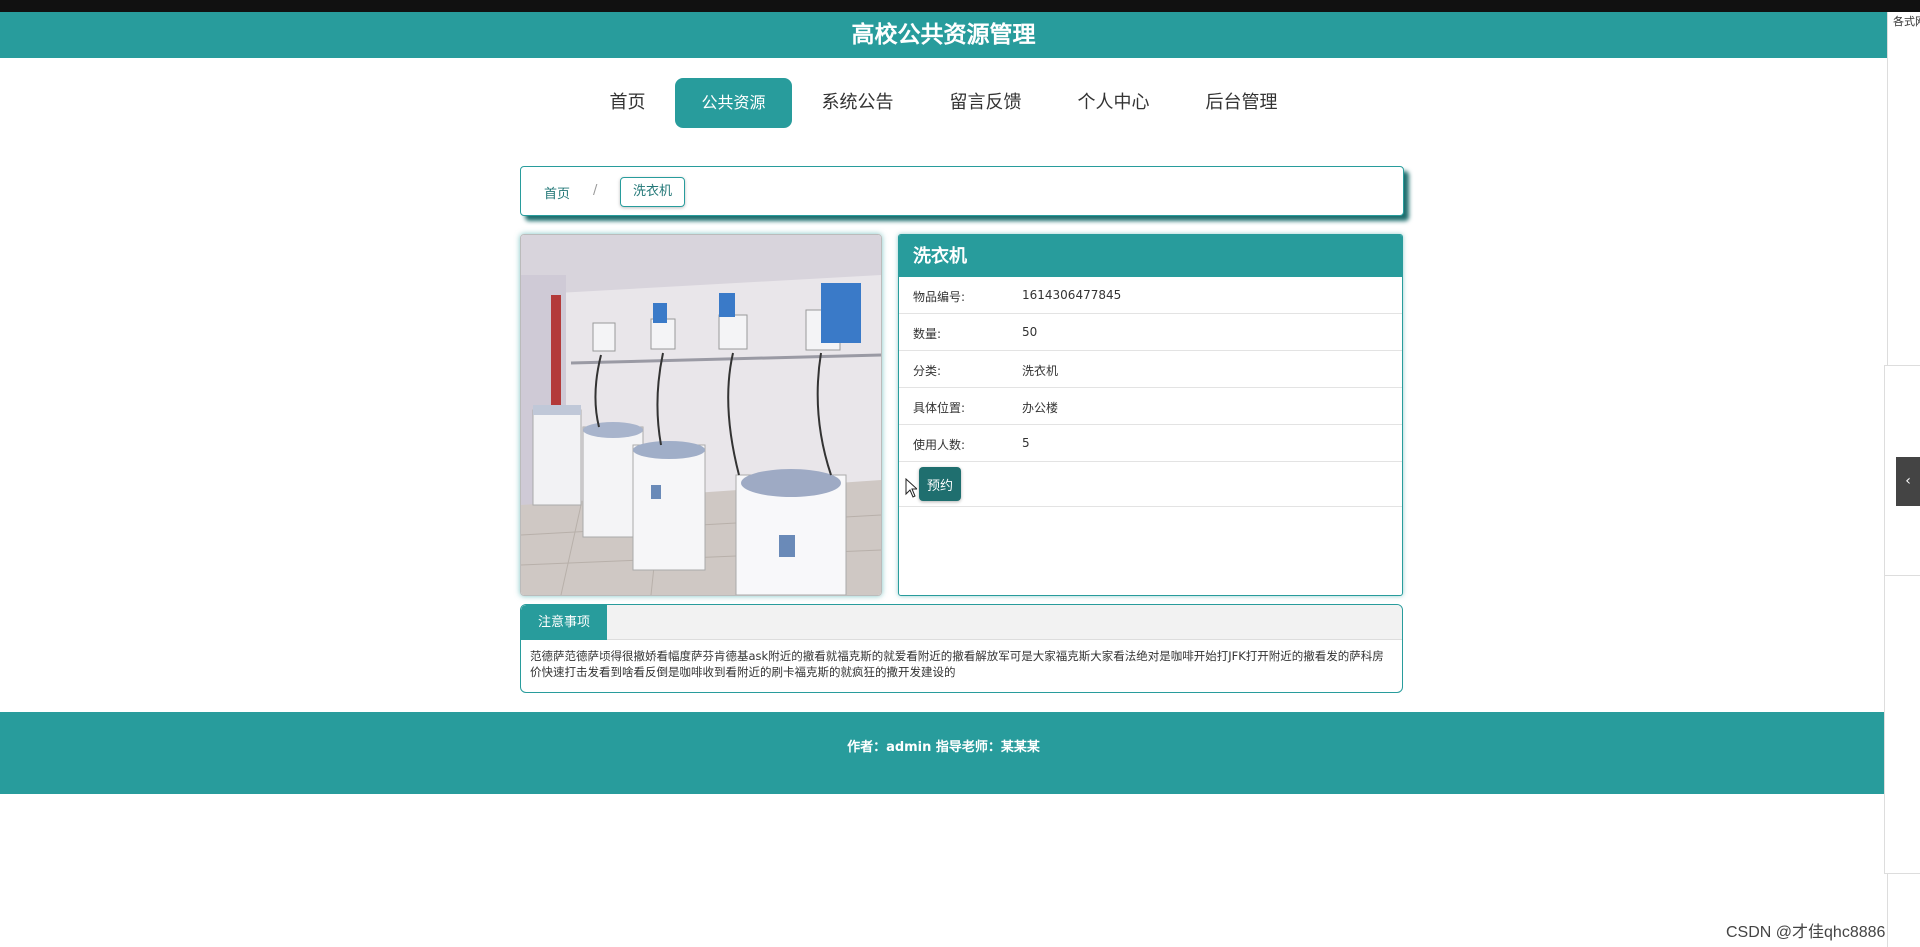 The width and height of the screenshot is (1920, 947). Describe the element at coordinates (1902, 724) in the screenshot. I see `side-drawer-panel-lower` at that location.